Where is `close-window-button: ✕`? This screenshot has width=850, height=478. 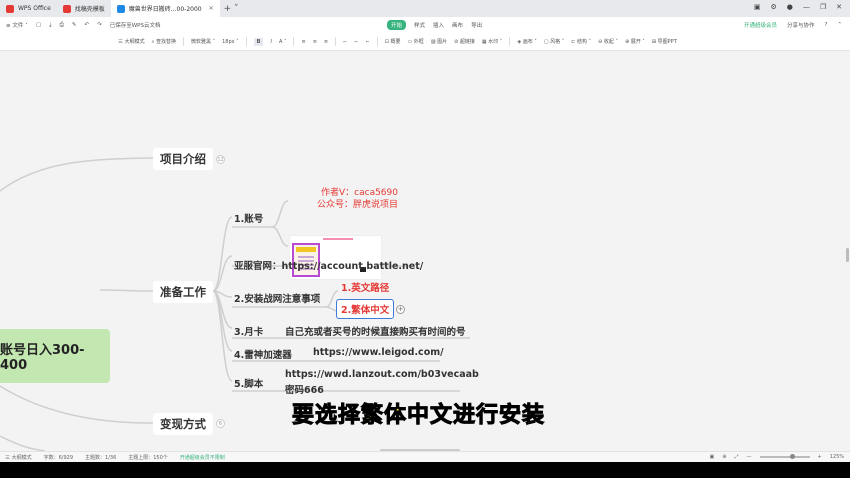
close-window-button: ✕ is located at coordinates (839, 7).